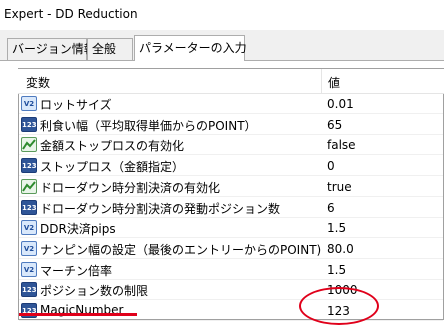  Describe the element at coordinates (334, 125) in the screenshot. I see `parameter-value: 65` at that location.